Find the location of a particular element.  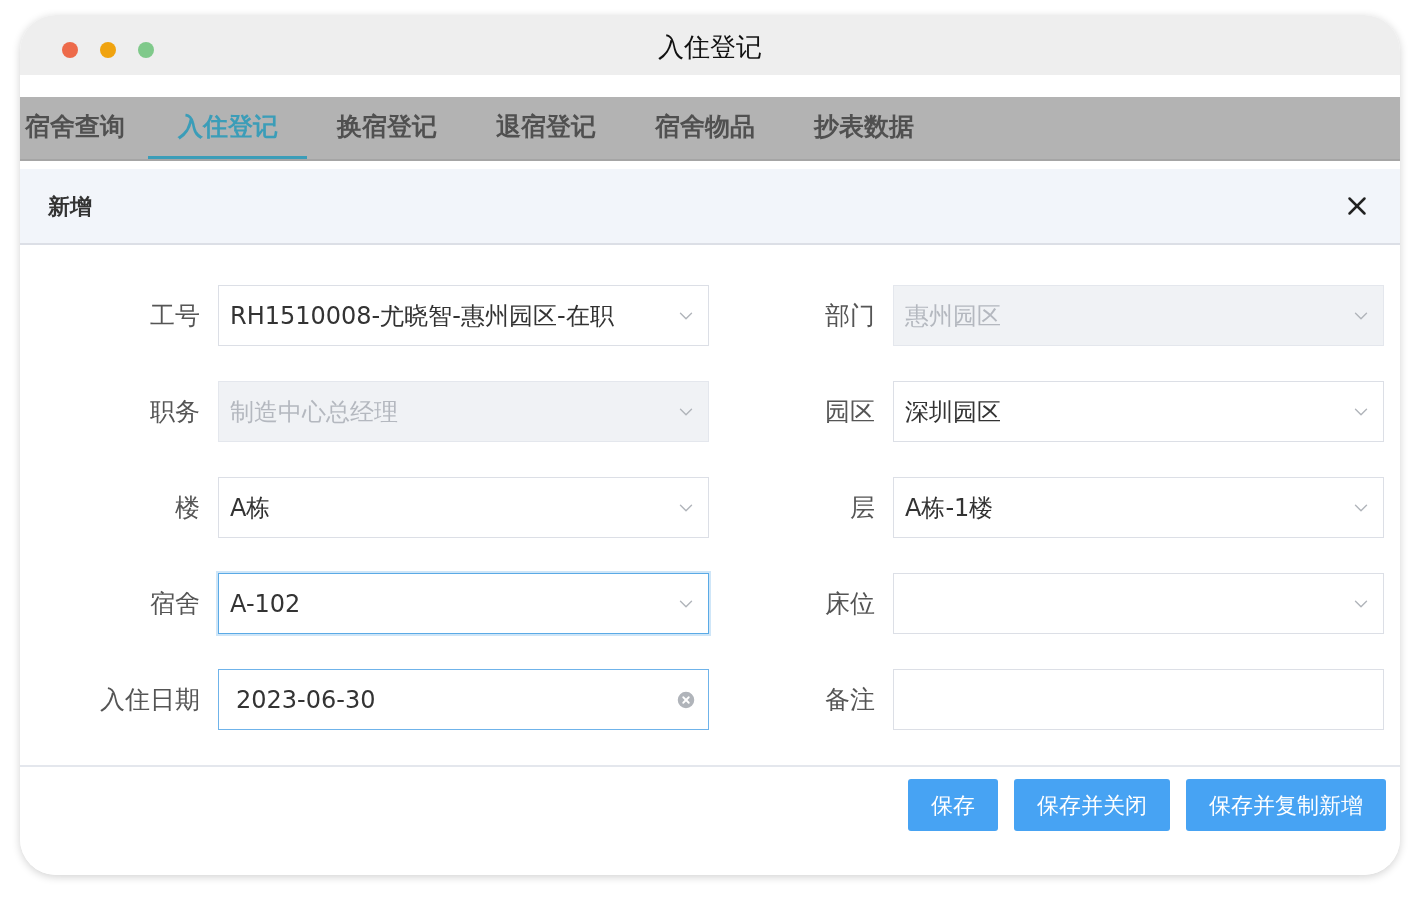

select-field: A-102 is located at coordinates (463, 603).